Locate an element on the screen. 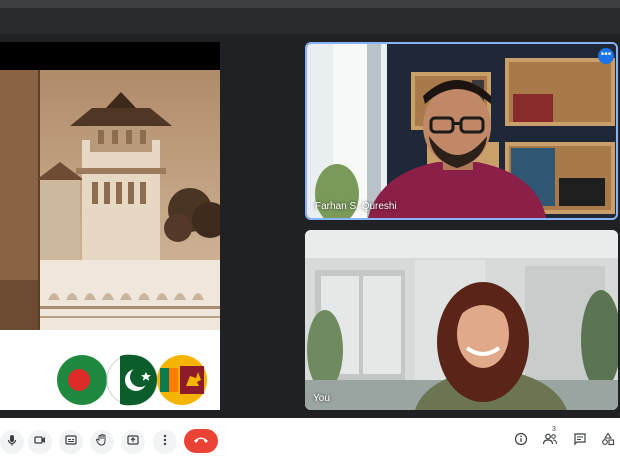  raise-hand-button is located at coordinates (102, 442).